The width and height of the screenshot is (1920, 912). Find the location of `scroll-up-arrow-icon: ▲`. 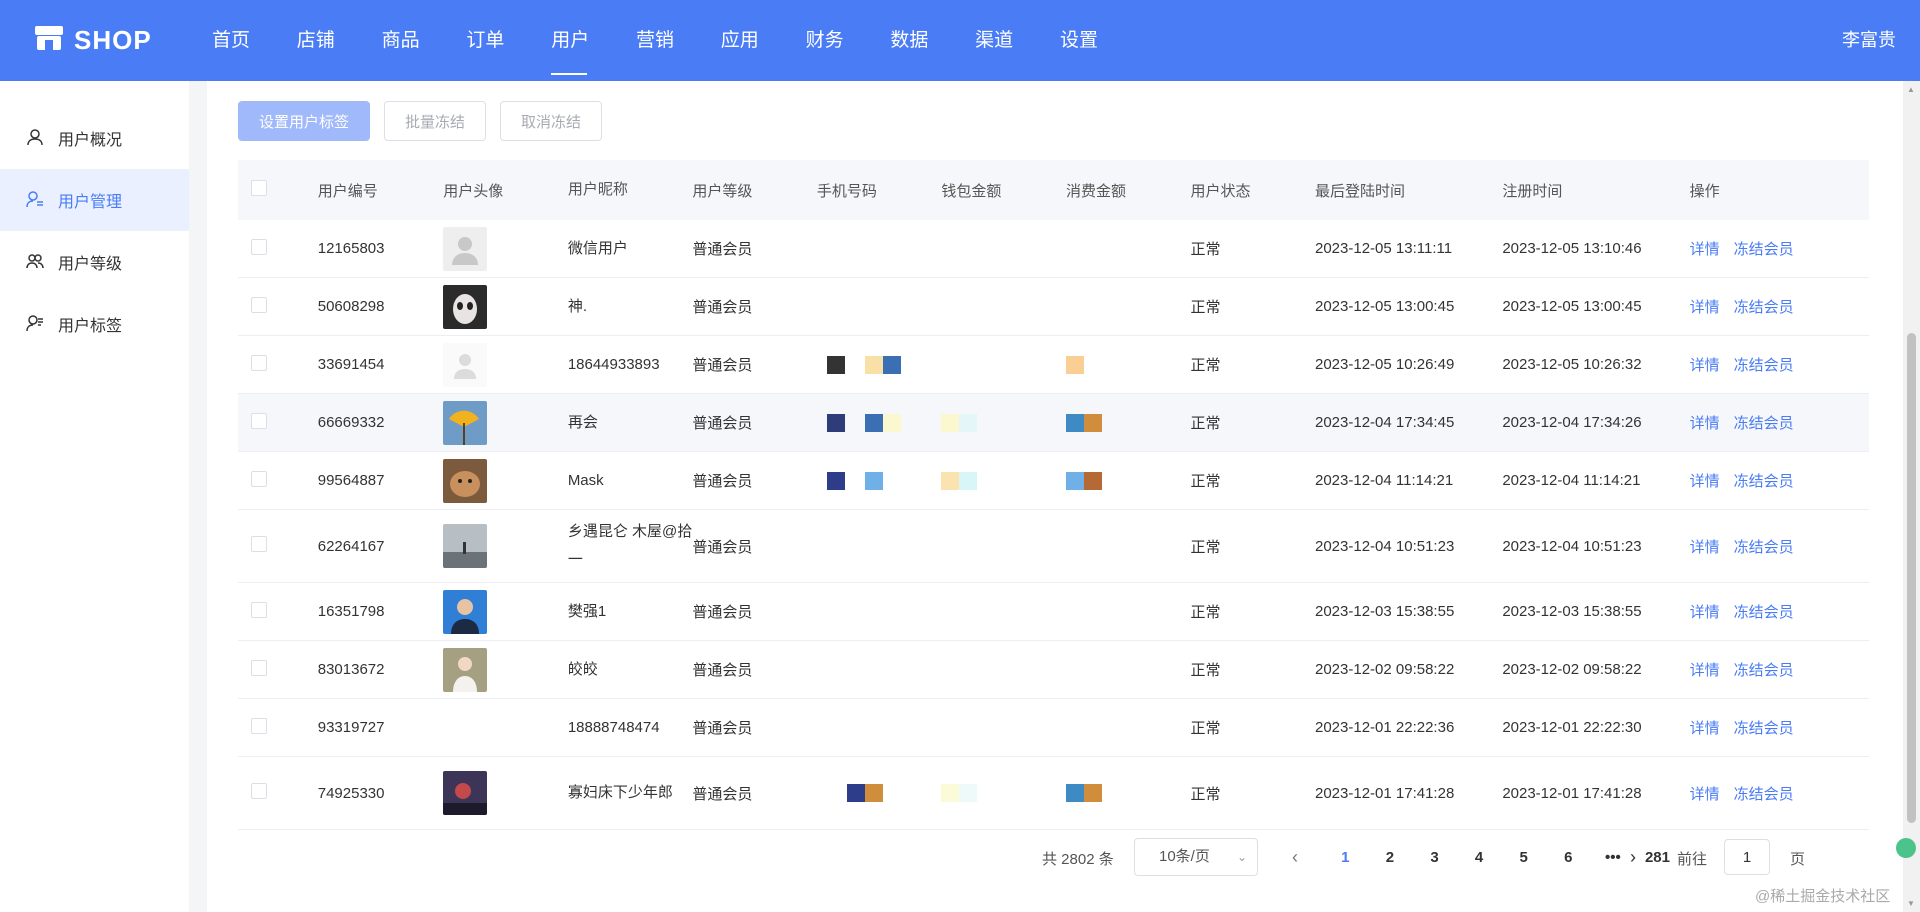

scroll-up-arrow-icon: ▲ is located at coordinates (1911, 89).